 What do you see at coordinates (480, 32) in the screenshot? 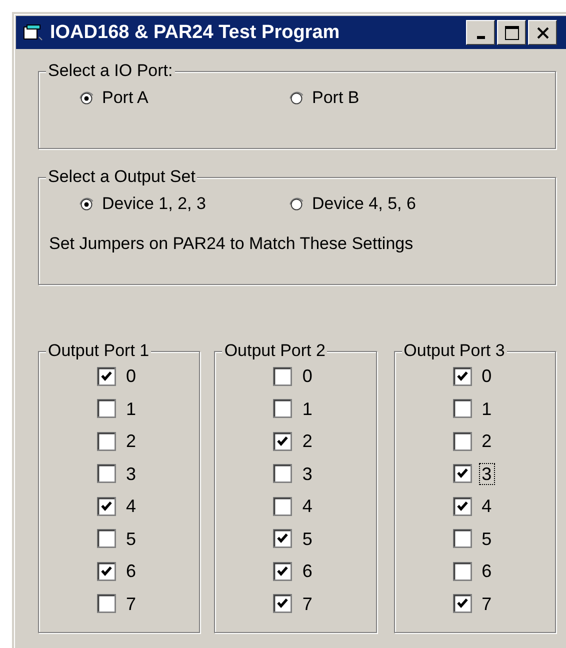
I see `minimize-button` at bounding box center [480, 32].